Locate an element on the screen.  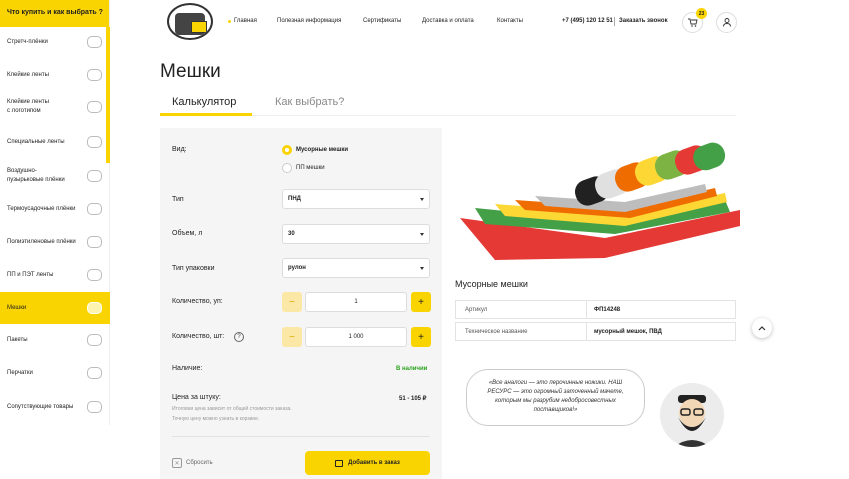
mascot-avatar is located at coordinates (692, 415).